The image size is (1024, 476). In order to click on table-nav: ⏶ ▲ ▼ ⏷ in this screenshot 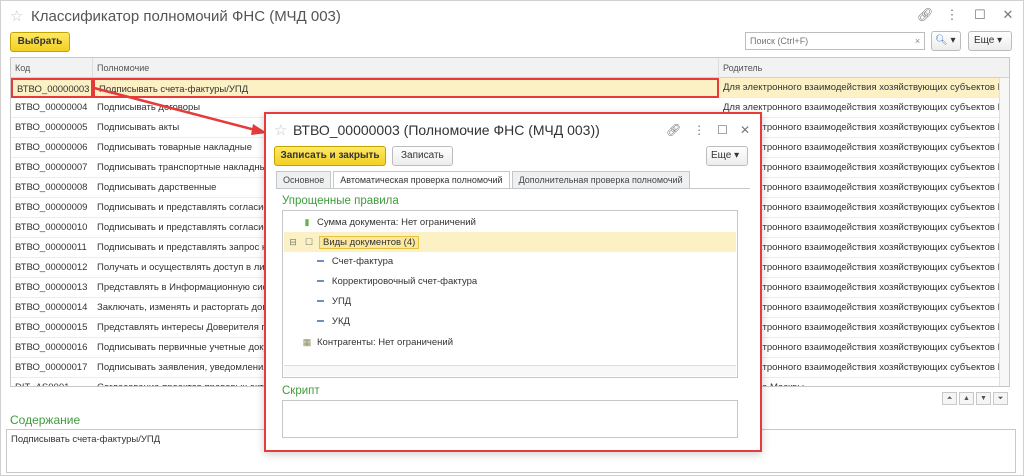, I will do `click(975, 398)`.